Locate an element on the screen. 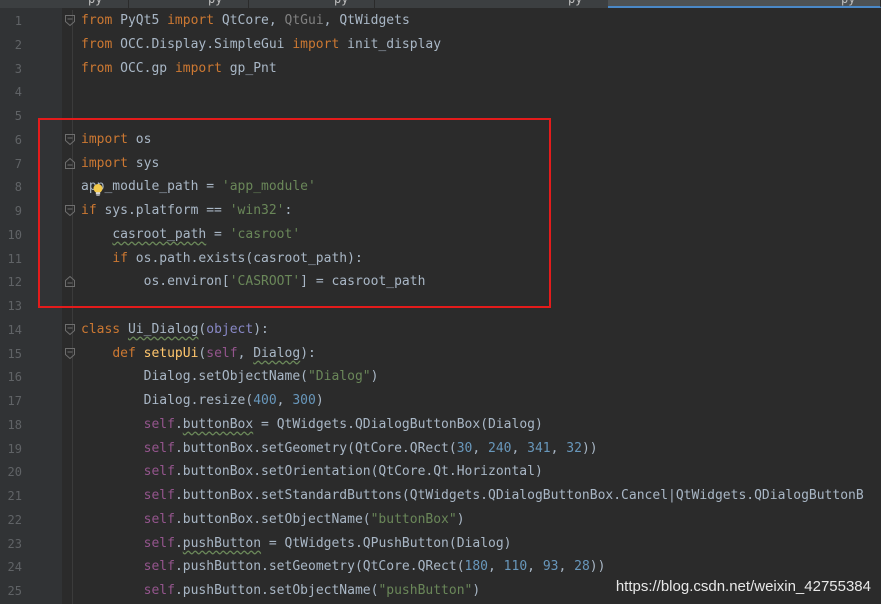  line-number: 13 is located at coordinates (14, 306).